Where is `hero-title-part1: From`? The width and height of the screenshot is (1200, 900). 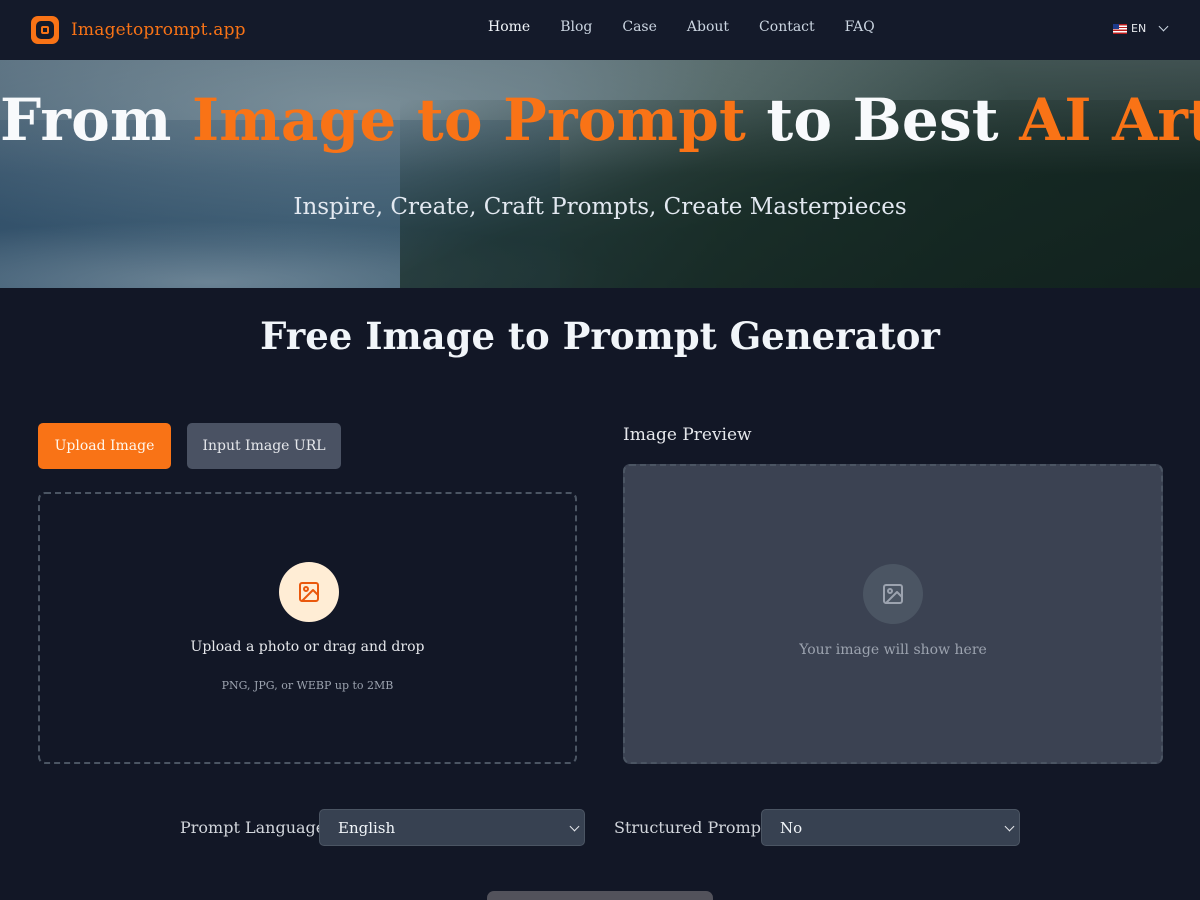 hero-title-part1: From is located at coordinates (96, 120).